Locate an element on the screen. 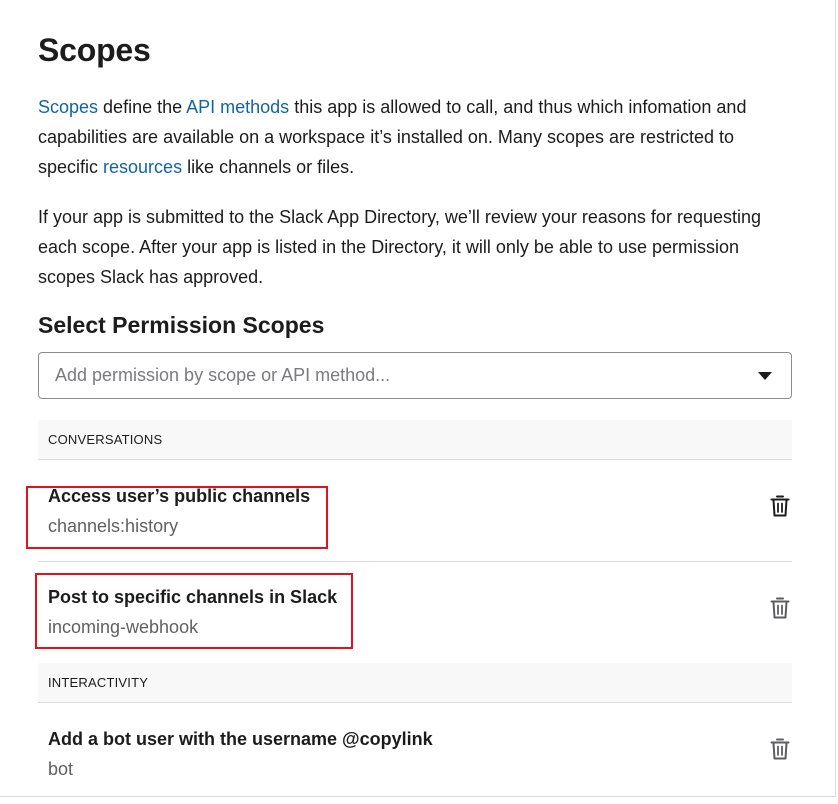 This screenshot has width=838, height=804. scopes-link: Scopes is located at coordinates (68, 107).